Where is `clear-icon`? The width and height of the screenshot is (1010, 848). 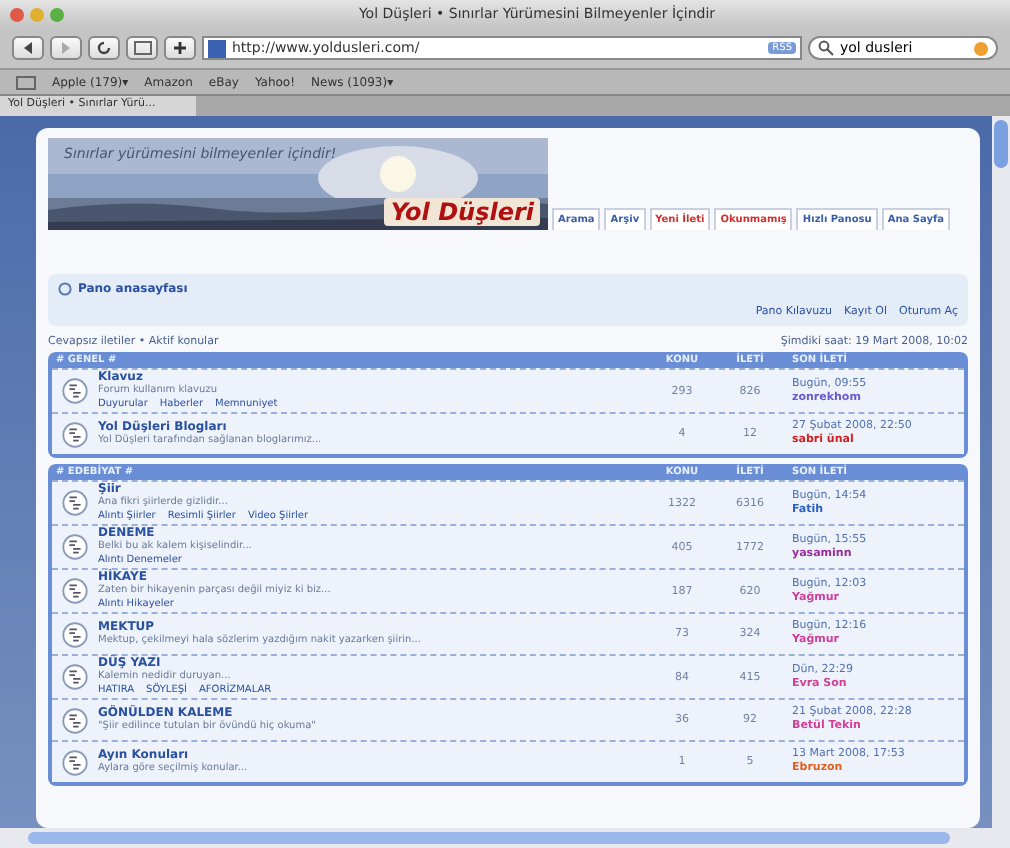
clear-icon is located at coordinates (981, 48).